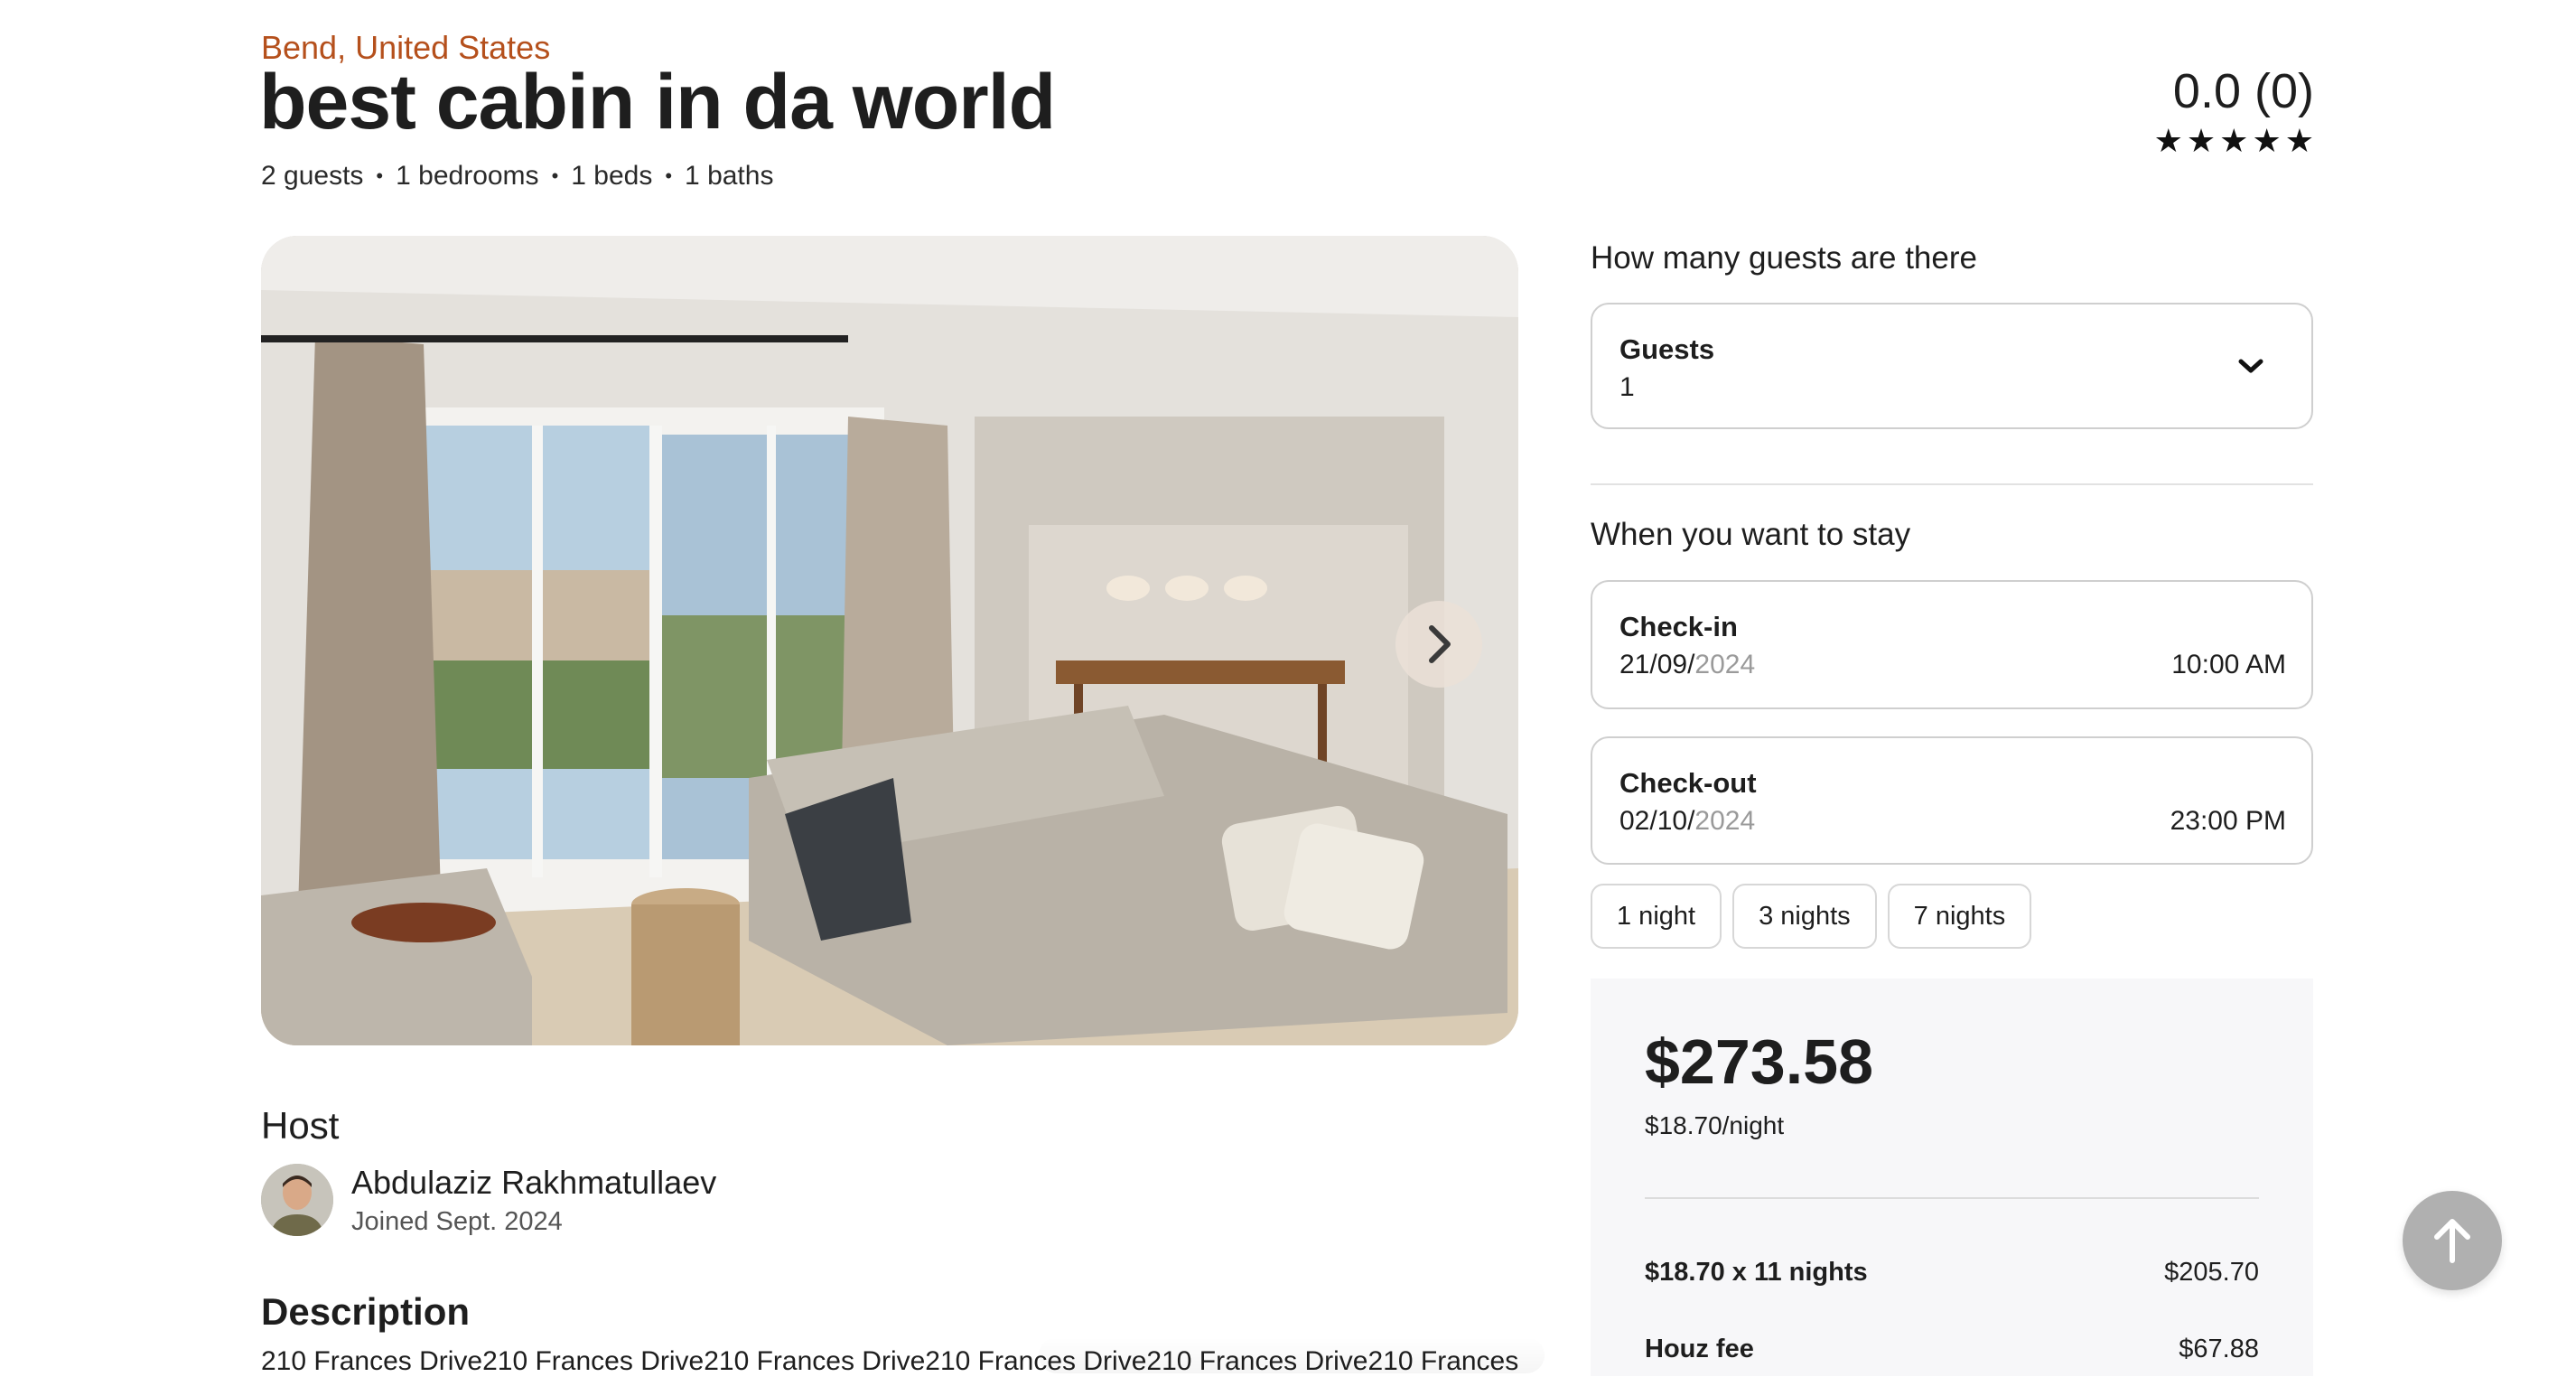 This screenshot has width=2576, height=1377. I want to click on checkout-date-day-month: 02/10/, so click(1657, 821).